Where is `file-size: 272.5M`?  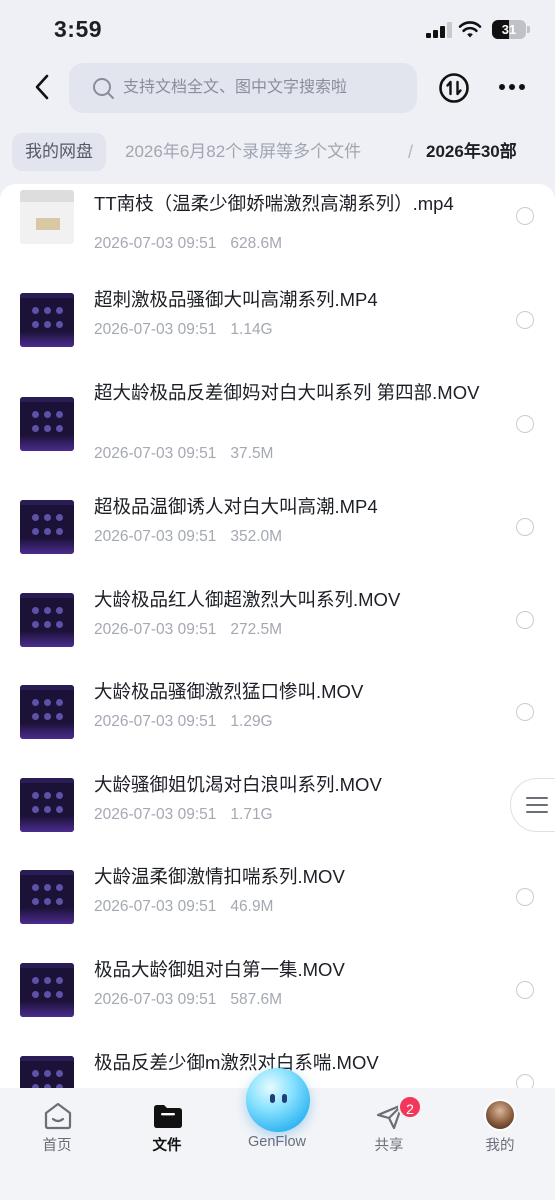 file-size: 272.5M is located at coordinates (256, 629).